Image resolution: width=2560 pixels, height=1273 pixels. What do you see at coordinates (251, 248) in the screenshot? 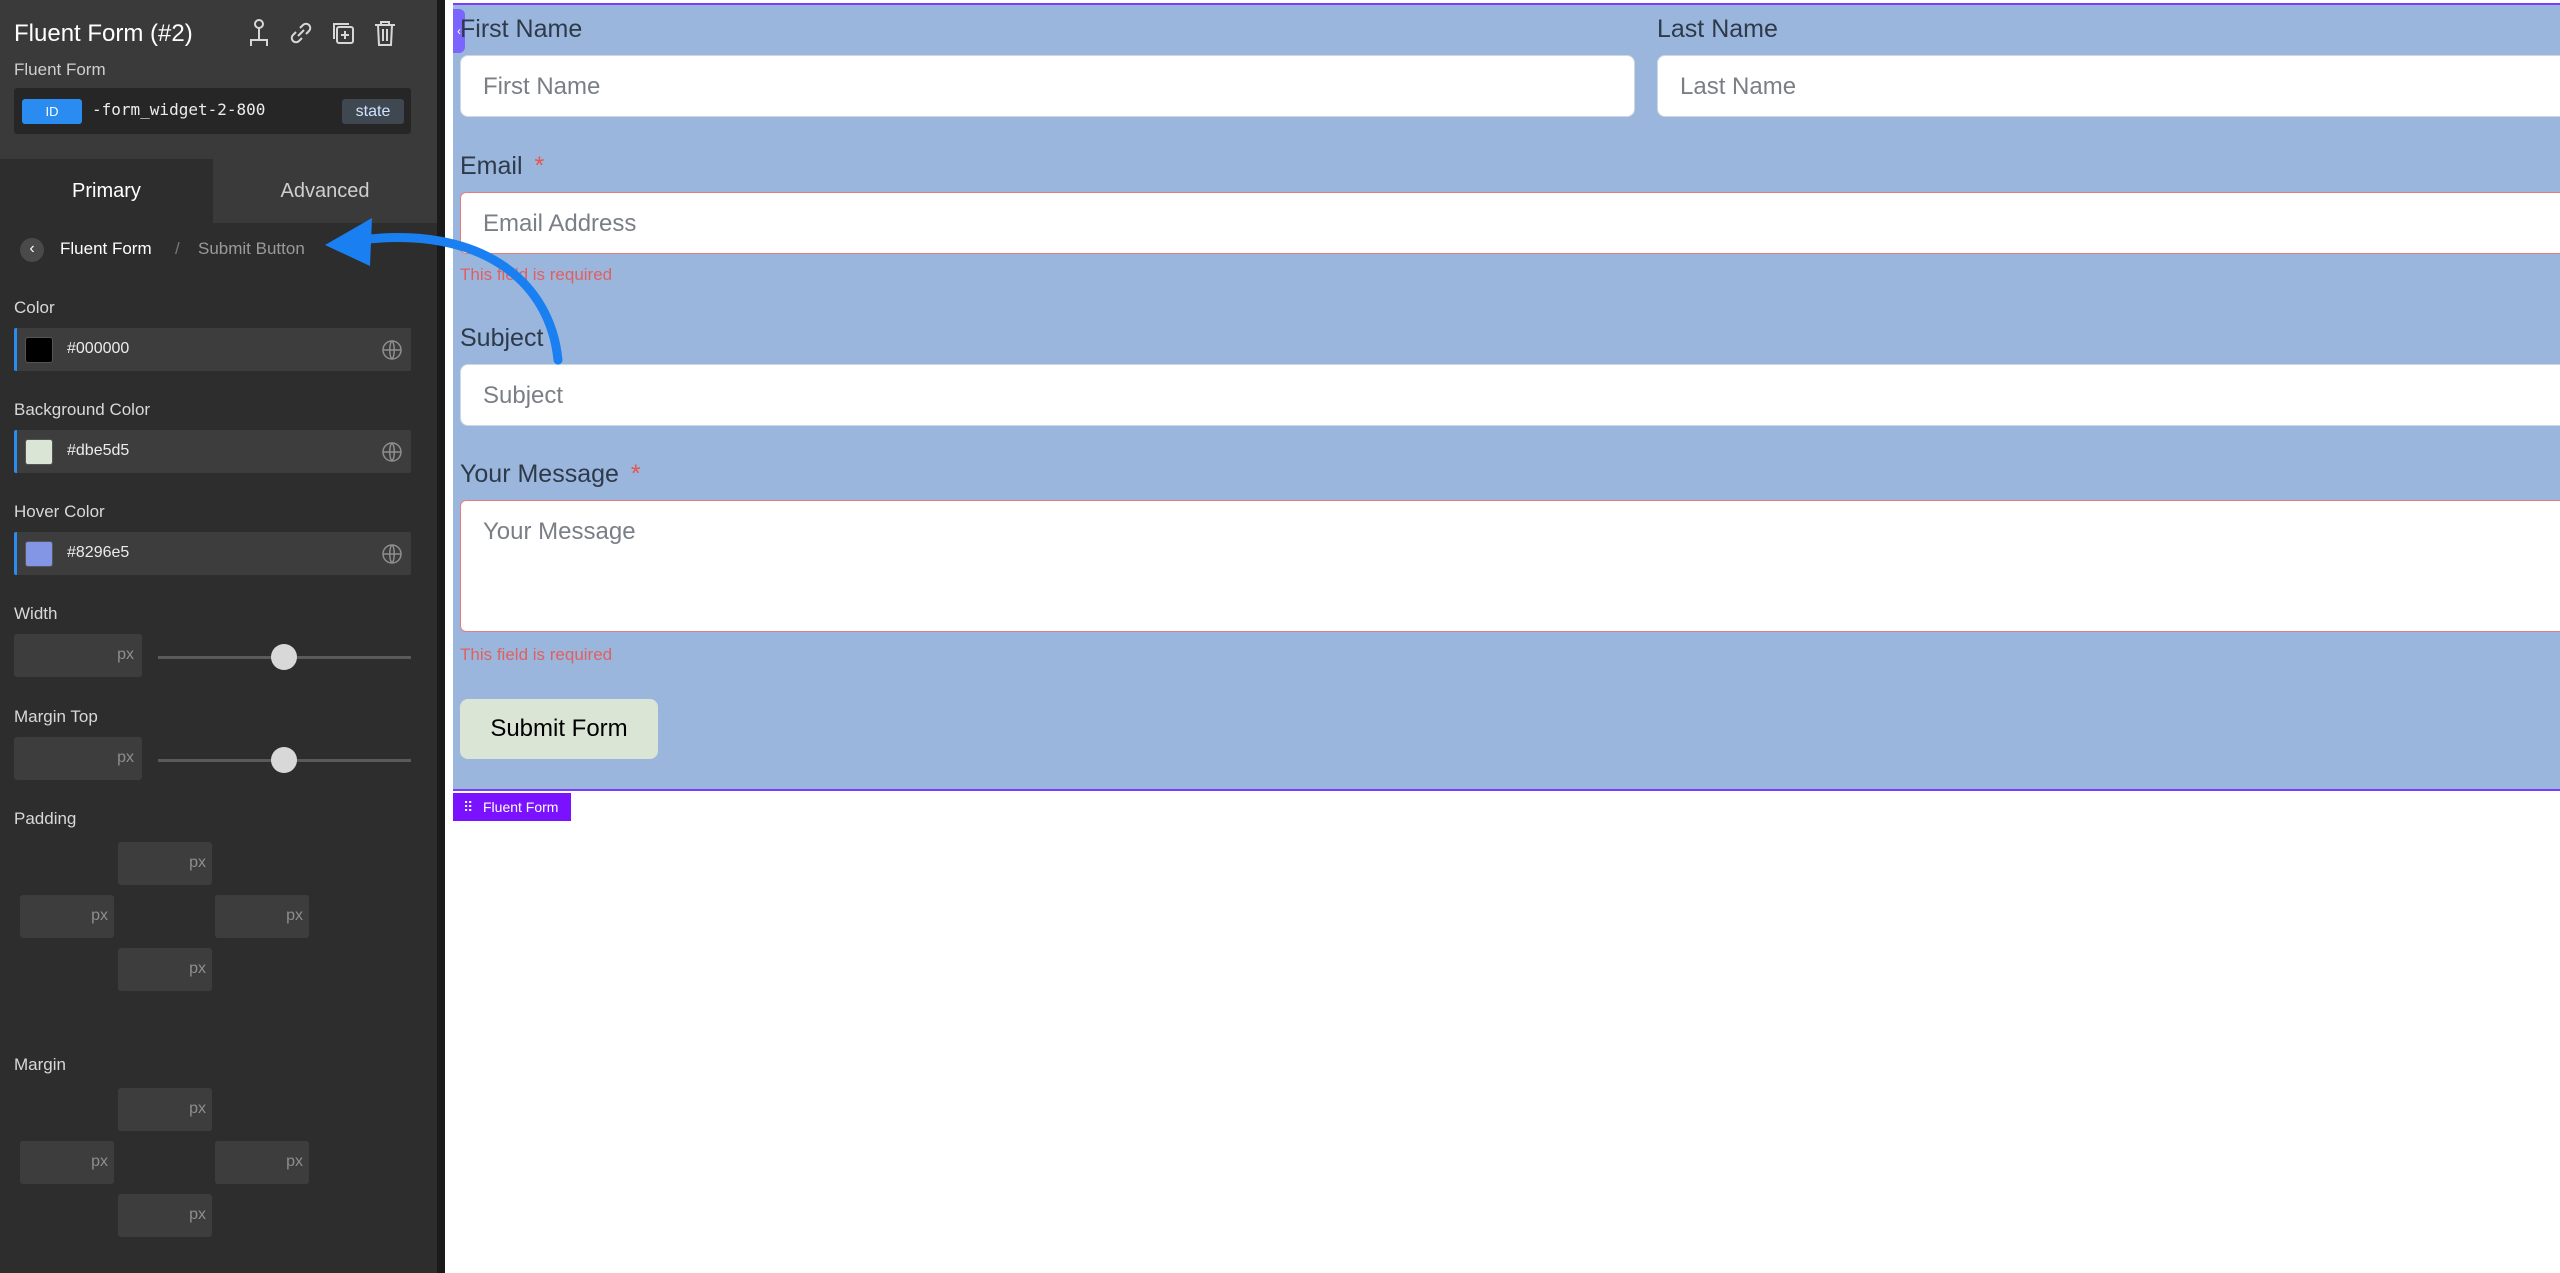
I see `breadcrumb-current: Submit Button` at bounding box center [251, 248].